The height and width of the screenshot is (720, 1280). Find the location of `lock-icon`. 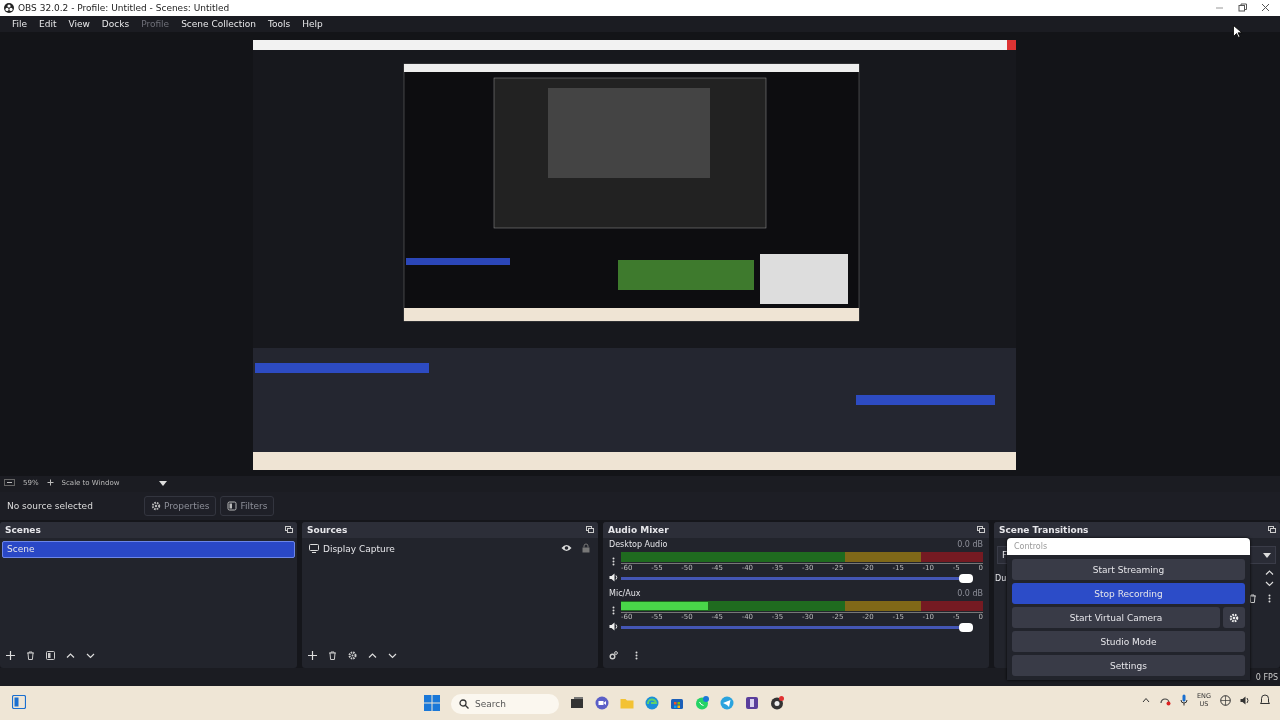

lock-icon is located at coordinates (586, 547).